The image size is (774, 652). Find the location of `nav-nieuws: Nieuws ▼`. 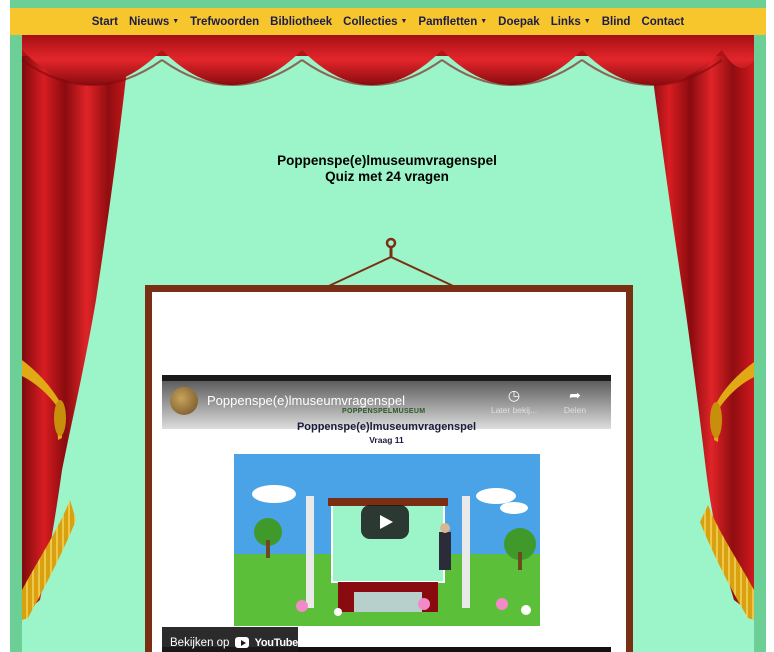

nav-nieuws: Nieuws ▼ is located at coordinates (154, 22).